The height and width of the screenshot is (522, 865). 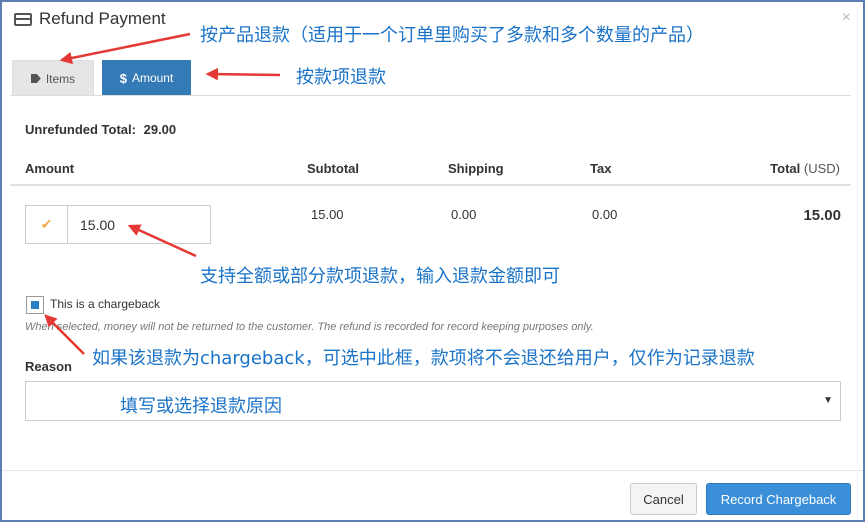 What do you see at coordinates (821, 168) in the screenshot?
I see `currency-label: (USD)` at bounding box center [821, 168].